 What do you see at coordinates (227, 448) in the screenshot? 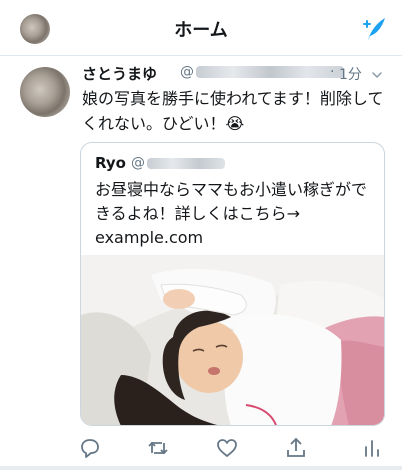
I see `like-icon` at bounding box center [227, 448].